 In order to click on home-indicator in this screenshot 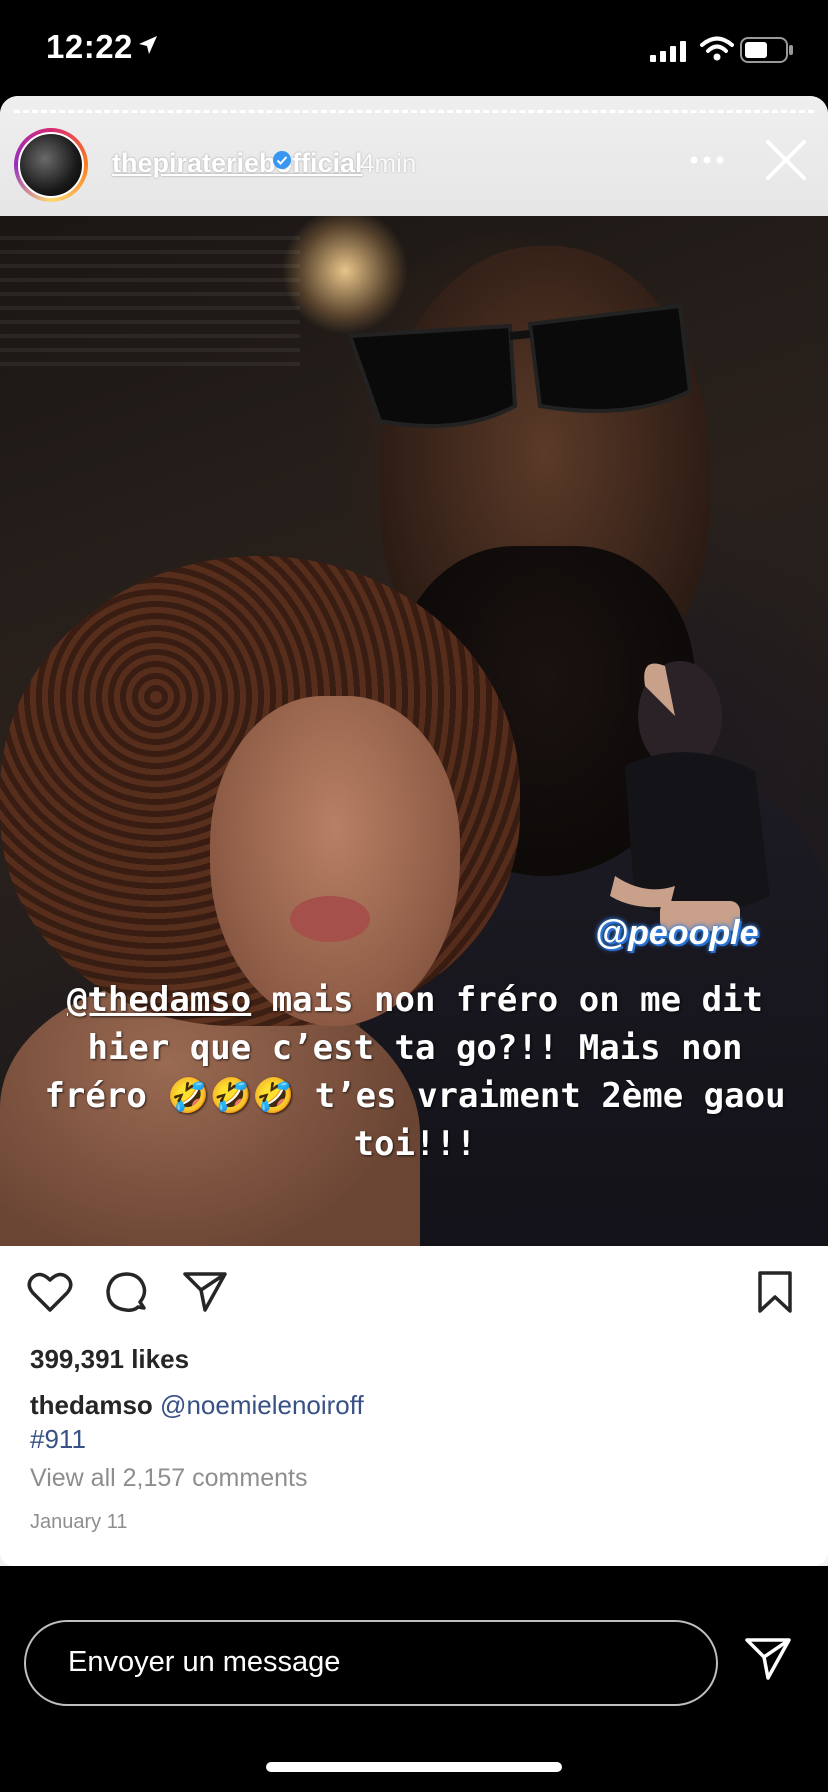, I will do `click(414, 1767)`.